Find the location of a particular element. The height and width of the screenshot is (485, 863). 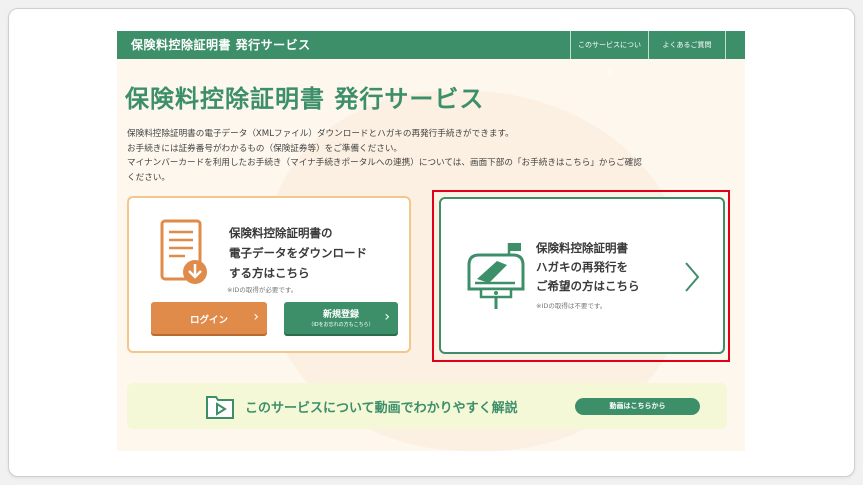

header-nav: このサービスについて よくあるご質問 is located at coordinates (657, 54).